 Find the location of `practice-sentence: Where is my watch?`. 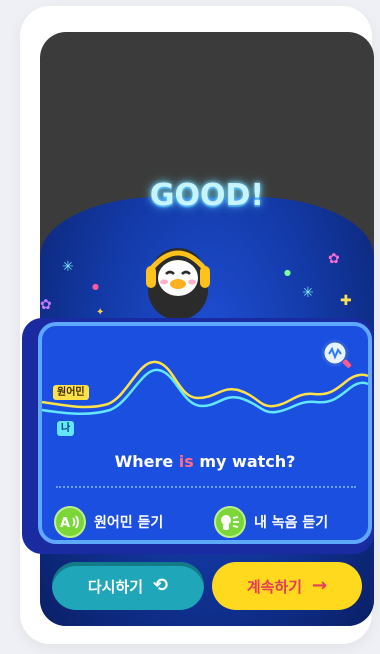

practice-sentence: Where is my watch? is located at coordinates (205, 461).